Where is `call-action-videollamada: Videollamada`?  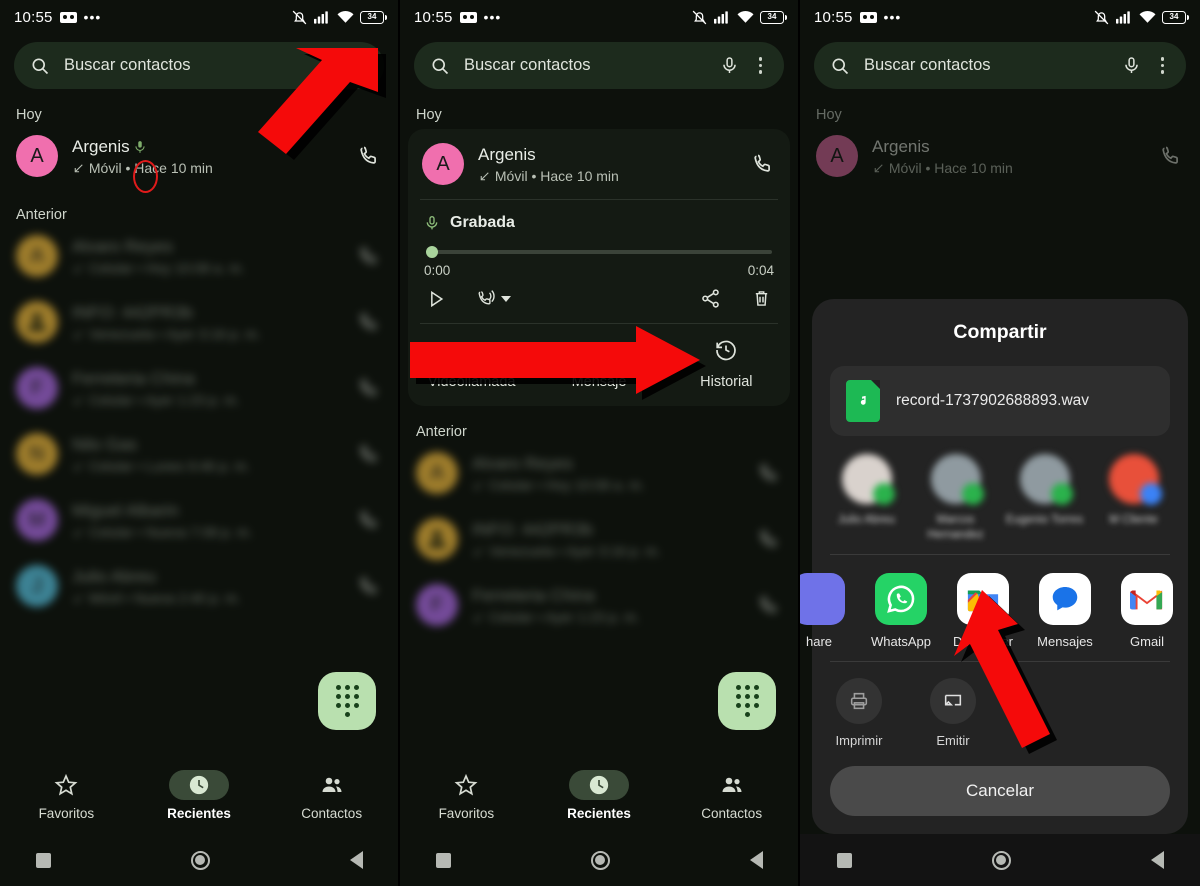
call-action-videollamada: Videollamada is located at coordinates (471, 365).